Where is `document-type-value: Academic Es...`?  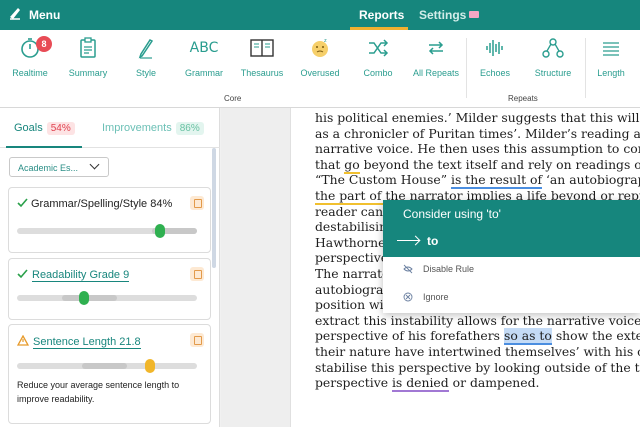 document-type-value: Academic Es... is located at coordinates (48, 168).